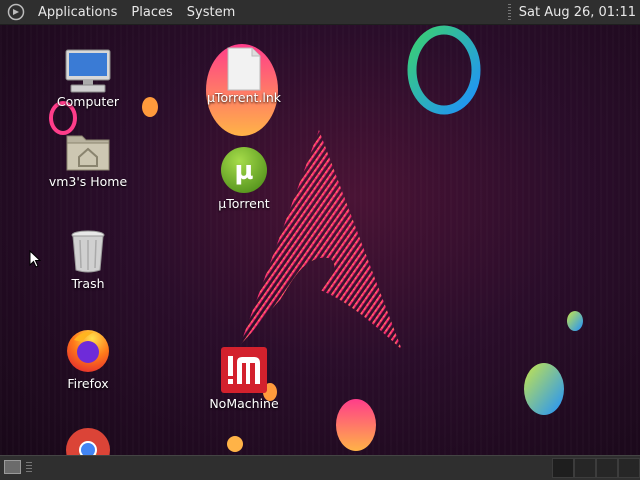 This screenshot has width=640, height=480. Describe the element at coordinates (35, 259) in the screenshot. I see `mouse-cursor-icon` at that location.